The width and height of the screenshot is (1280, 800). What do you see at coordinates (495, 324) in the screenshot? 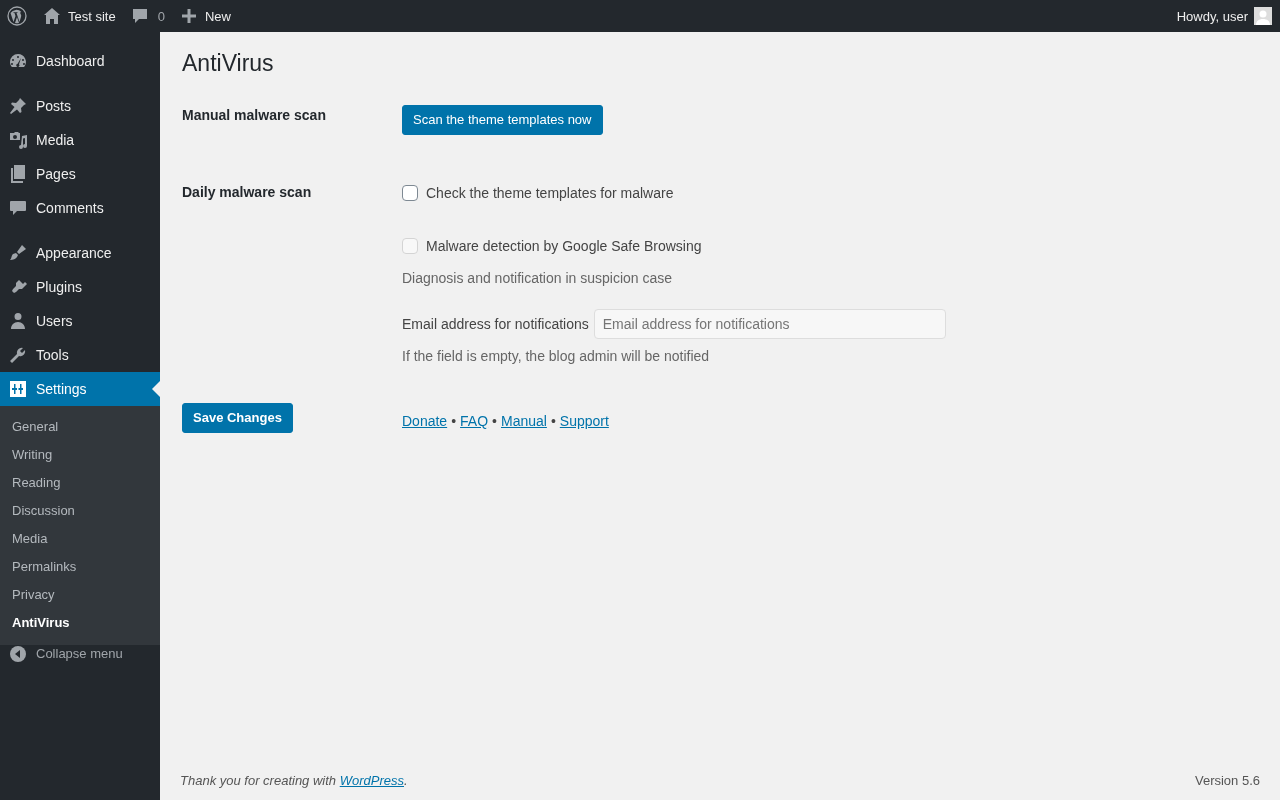
I see `email-label: Email address for notifications` at bounding box center [495, 324].